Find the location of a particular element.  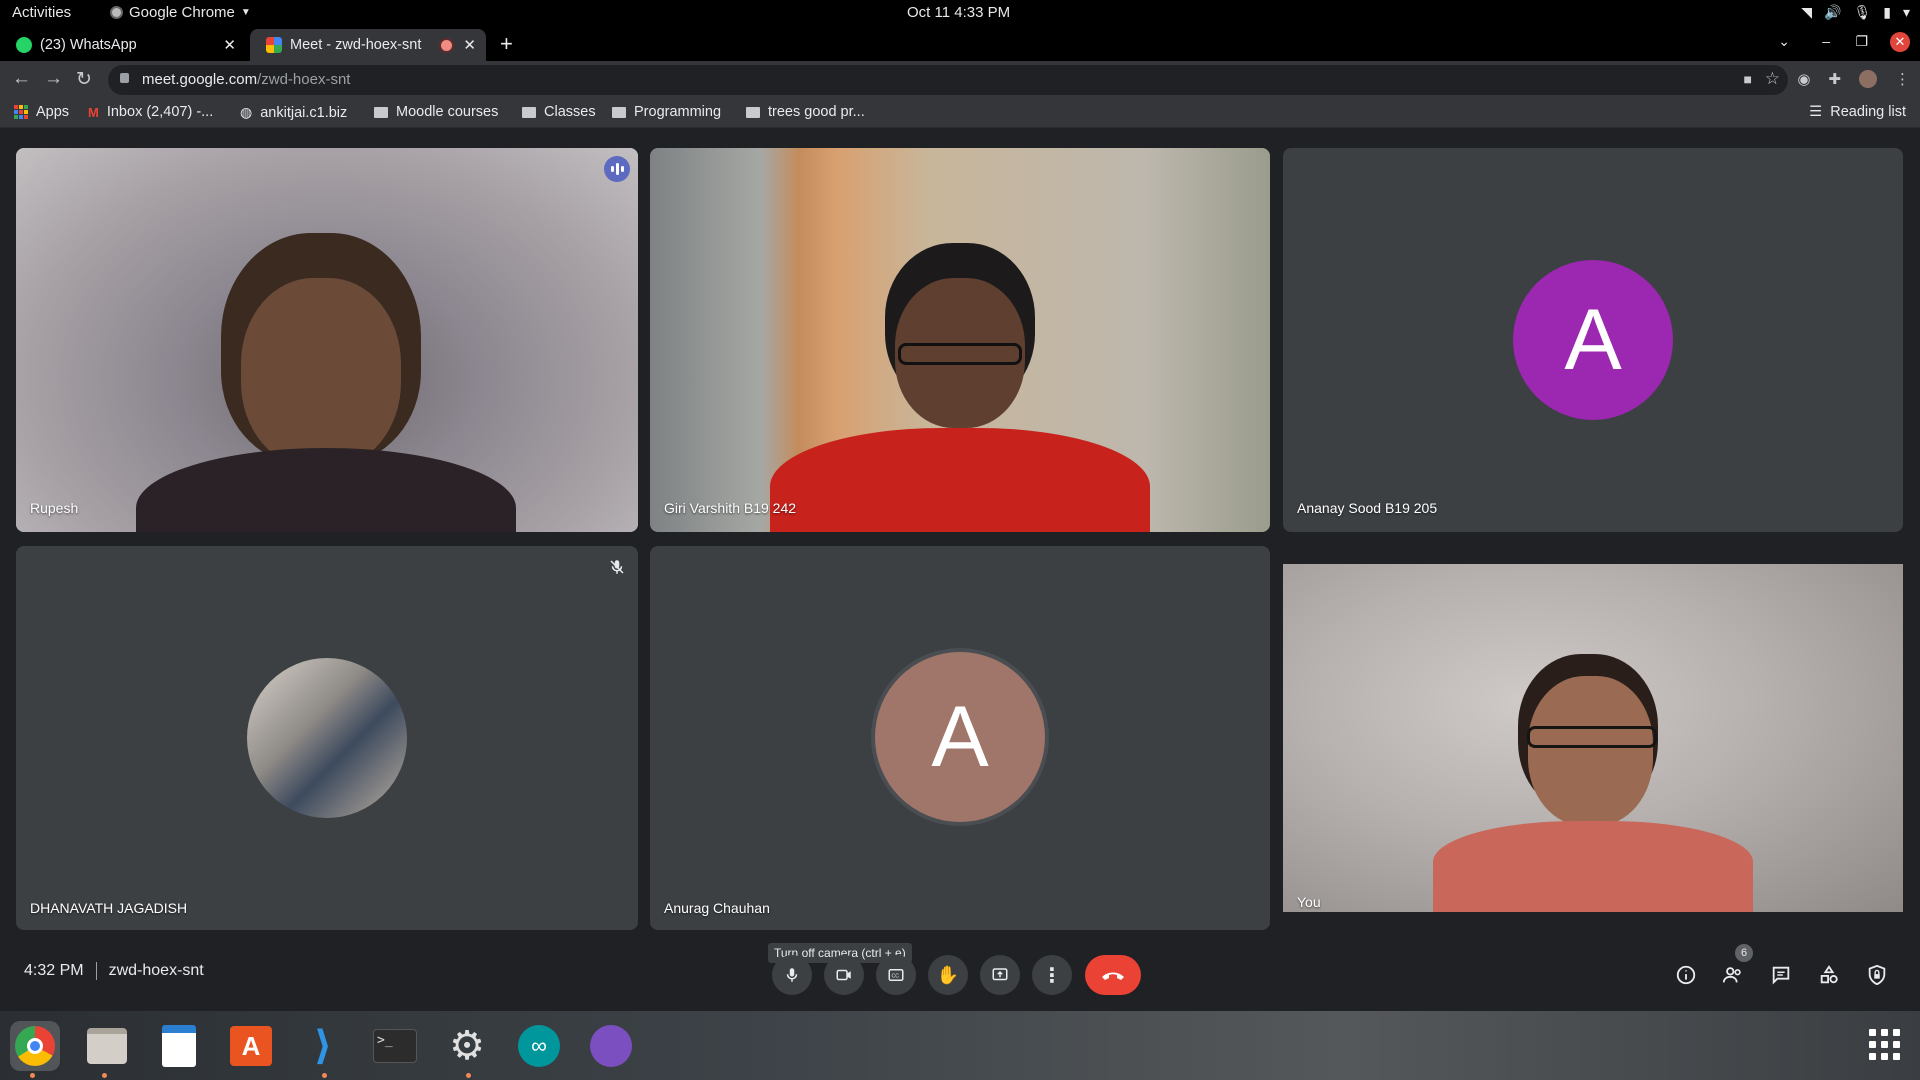

participant-tile-anurag-chauhan: A Anurag Chauhan is located at coordinates (960, 738).